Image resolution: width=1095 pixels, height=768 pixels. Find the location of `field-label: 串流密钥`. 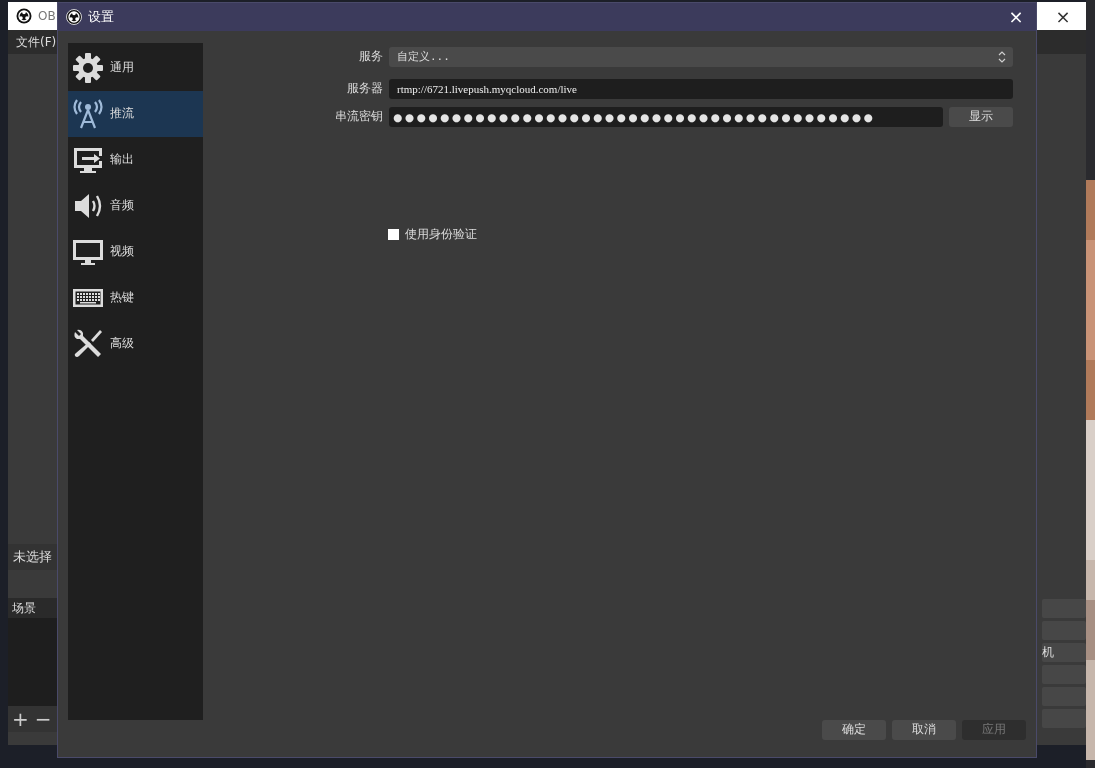

field-label: 串流密钥 is located at coordinates (358, 117).